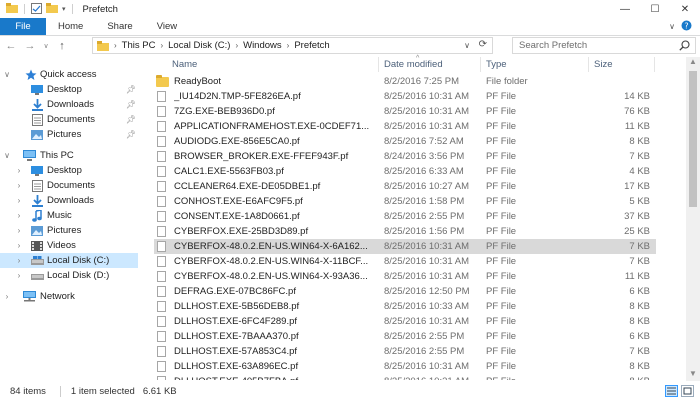  What do you see at coordinates (639, 291) in the screenshot?
I see `file-size: 6 KB` at bounding box center [639, 291].